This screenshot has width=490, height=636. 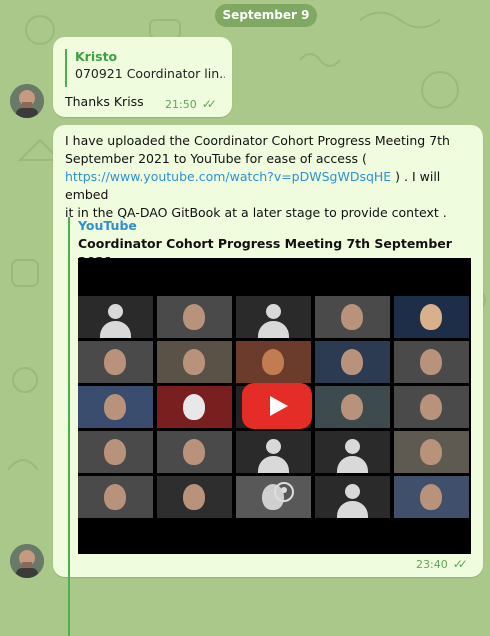 What do you see at coordinates (432, 564) in the screenshot?
I see `message-time: 23:40` at bounding box center [432, 564].